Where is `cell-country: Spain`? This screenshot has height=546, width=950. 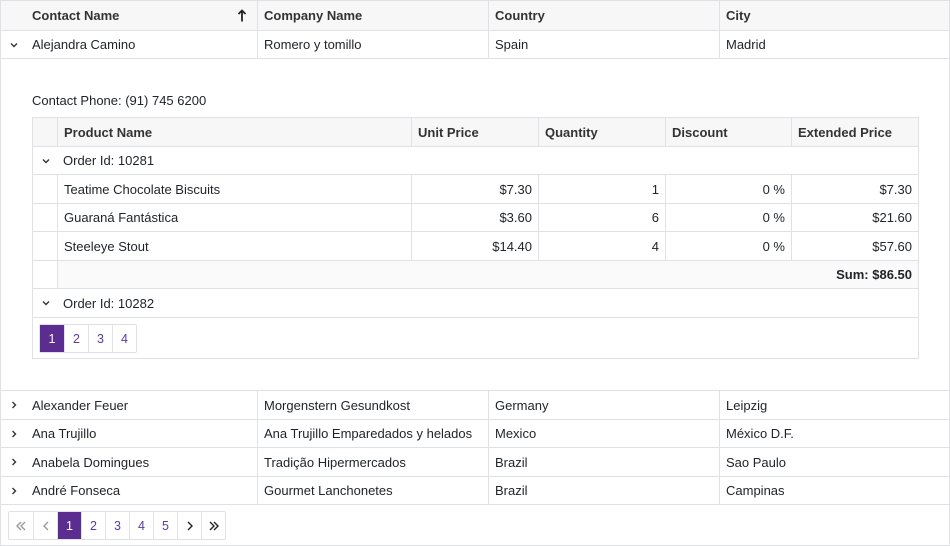 cell-country: Spain is located at coordinates (603, 44).